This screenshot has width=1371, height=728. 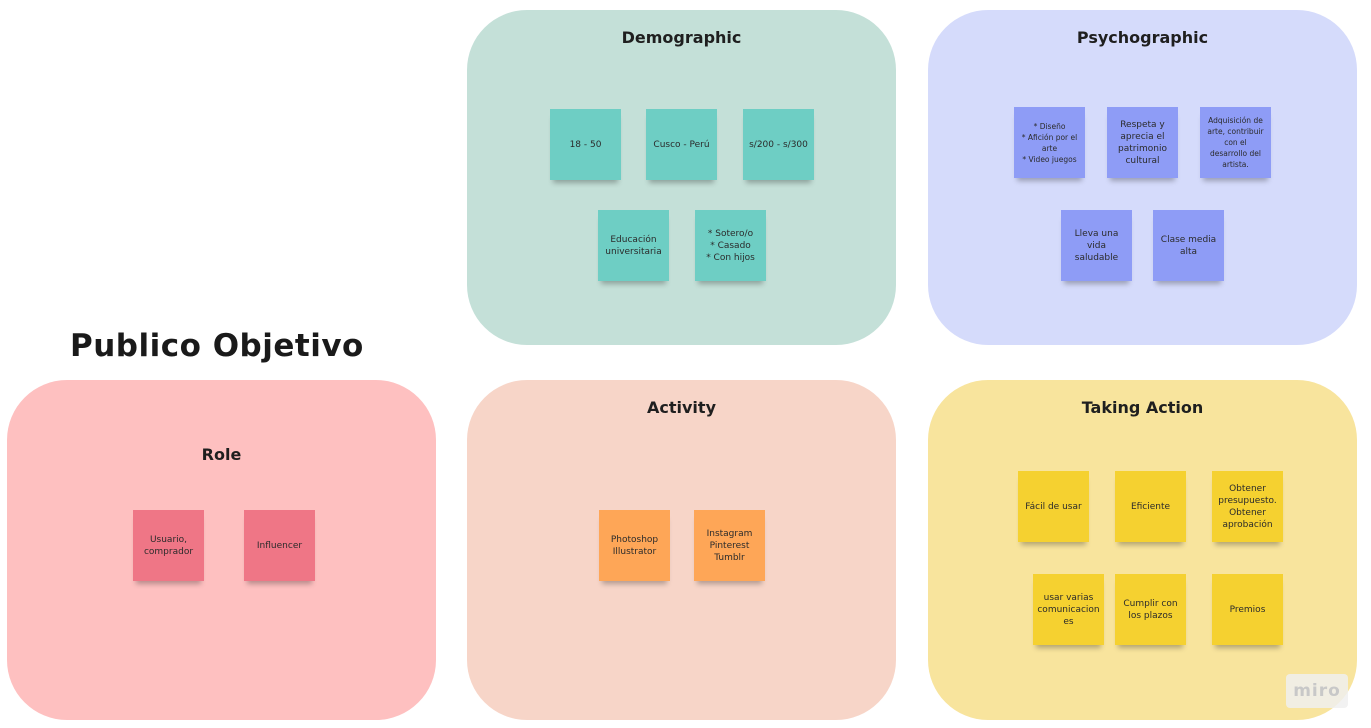 I want to click on demographic-title: Demographic, so click(x=681, y=37).